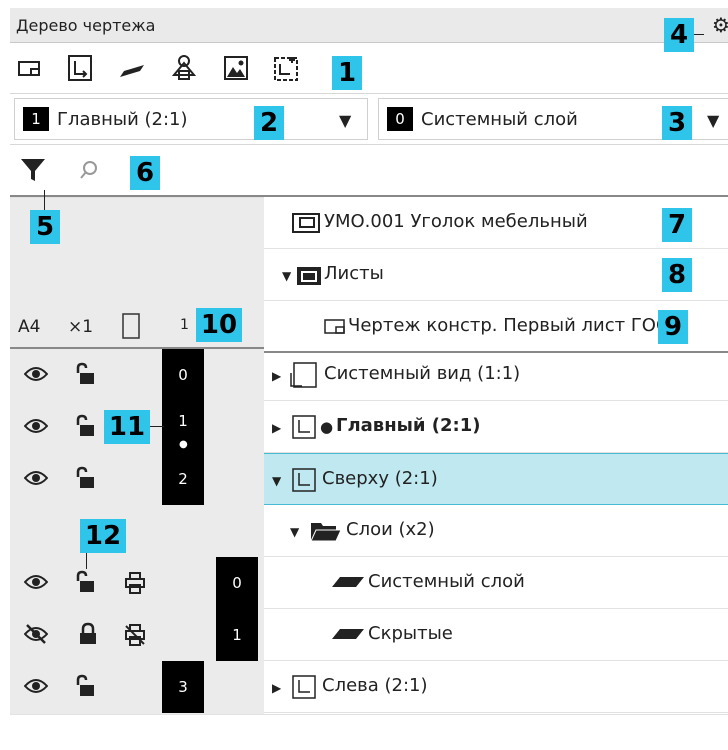 The width and height of the screenshot is (728, 750). Describe the element at coordinates (81, 327) in the screenshot. I see `sheet-scale: ×1` at that location.